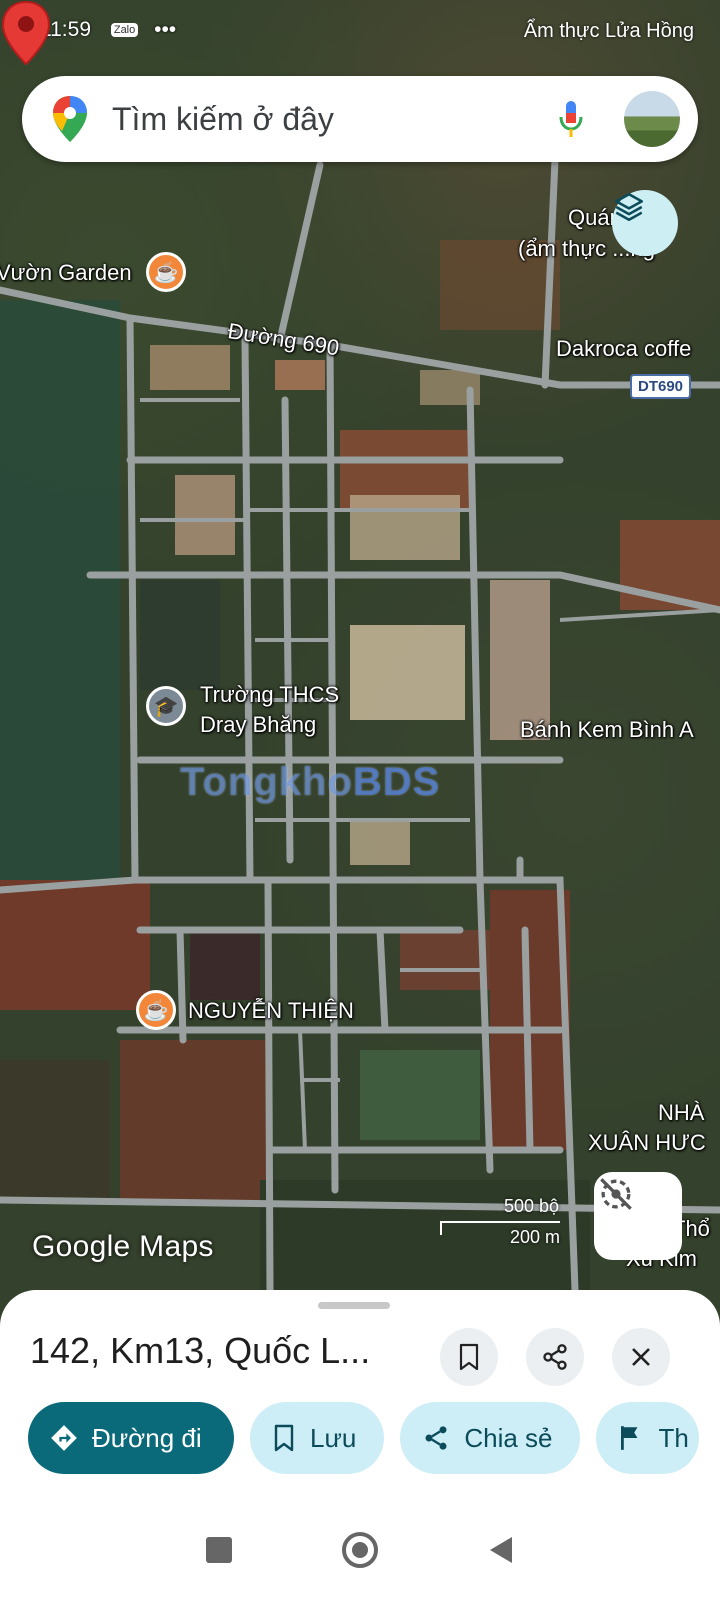  What do you see at coordinates (508, 1437) in the screenshot?
I see `share-label: Chia sẻ` at bounding box center [508, 1437].